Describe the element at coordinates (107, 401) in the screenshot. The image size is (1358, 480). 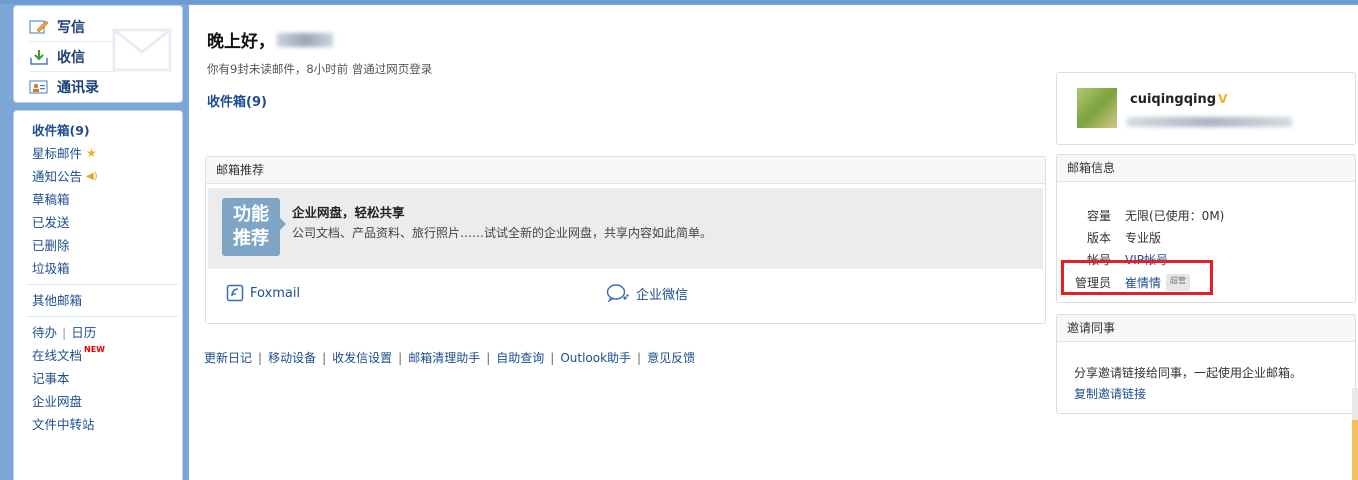
I see `drive-link: 企业网盘` at that location.